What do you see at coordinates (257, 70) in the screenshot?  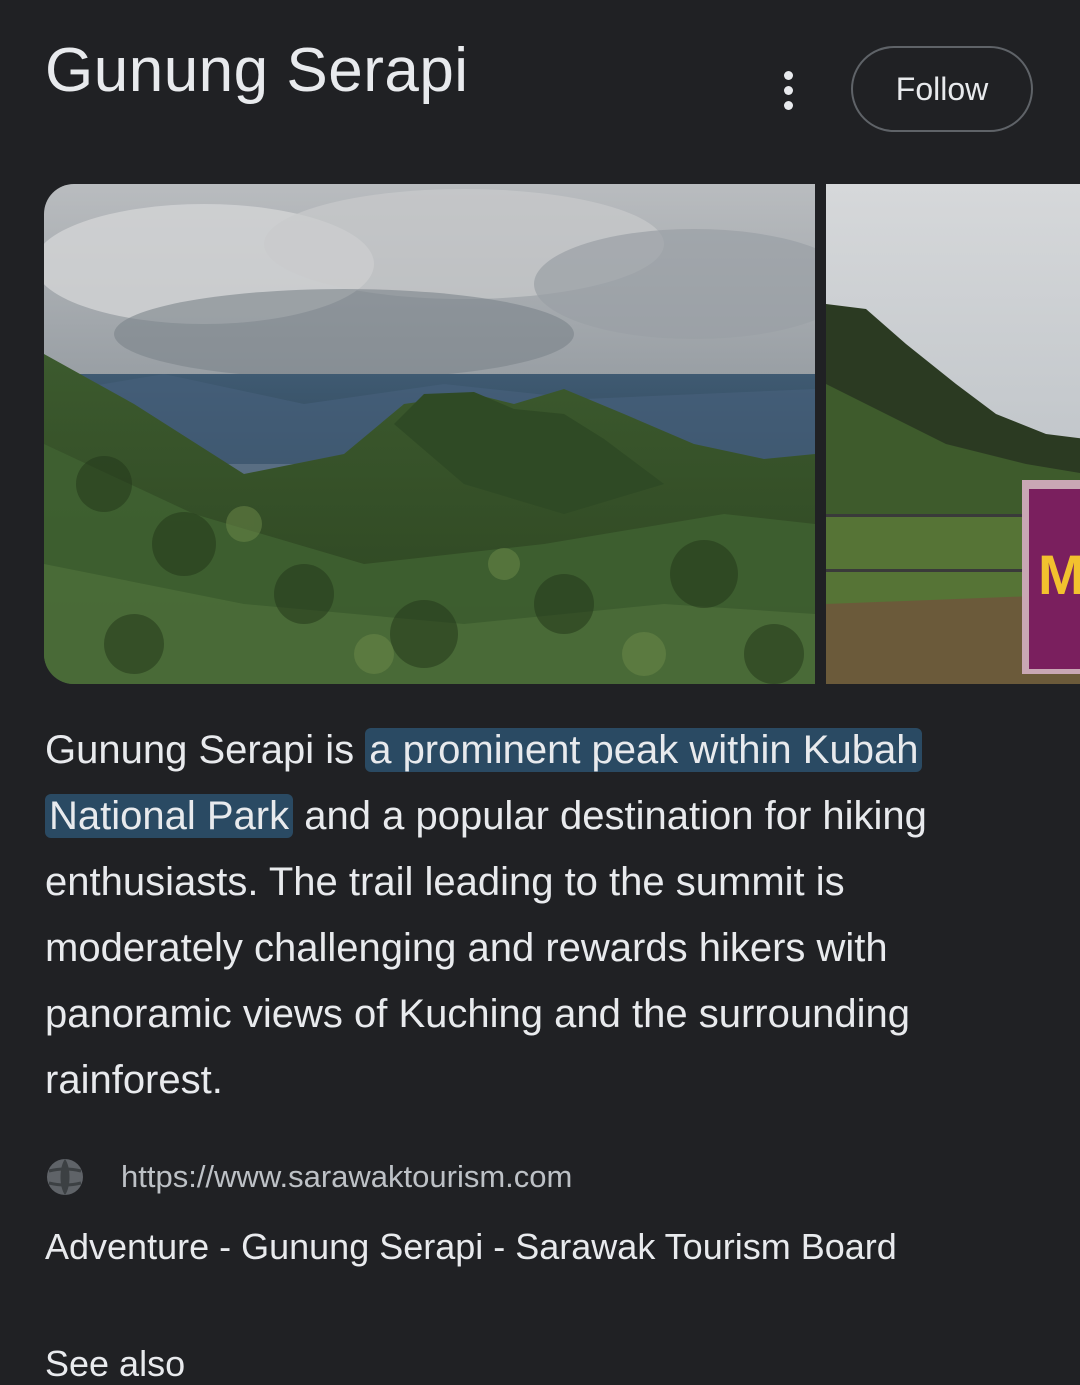 I see `page-title: Gunung Serapi` at bounding box center [257, 70].